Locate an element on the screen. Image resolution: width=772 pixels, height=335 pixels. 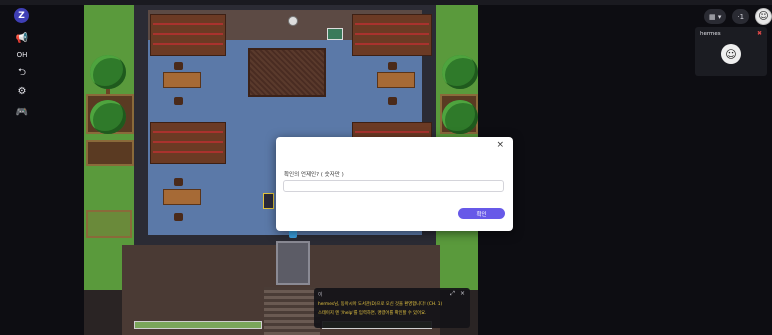
hedge is located at coordinates (198, 325).